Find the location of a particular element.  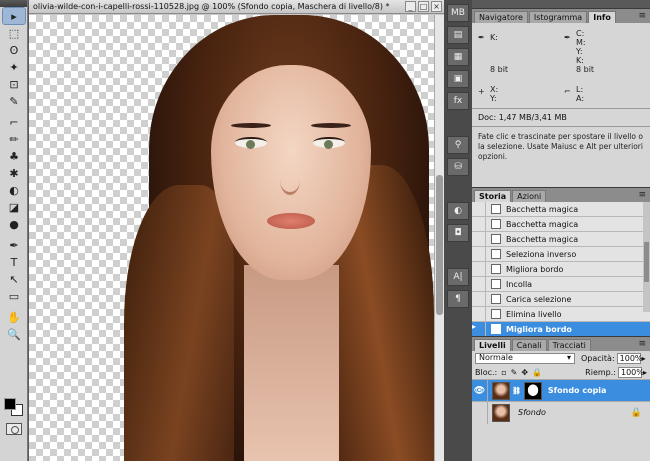

close-button: × is located at coordinates (436, 6).